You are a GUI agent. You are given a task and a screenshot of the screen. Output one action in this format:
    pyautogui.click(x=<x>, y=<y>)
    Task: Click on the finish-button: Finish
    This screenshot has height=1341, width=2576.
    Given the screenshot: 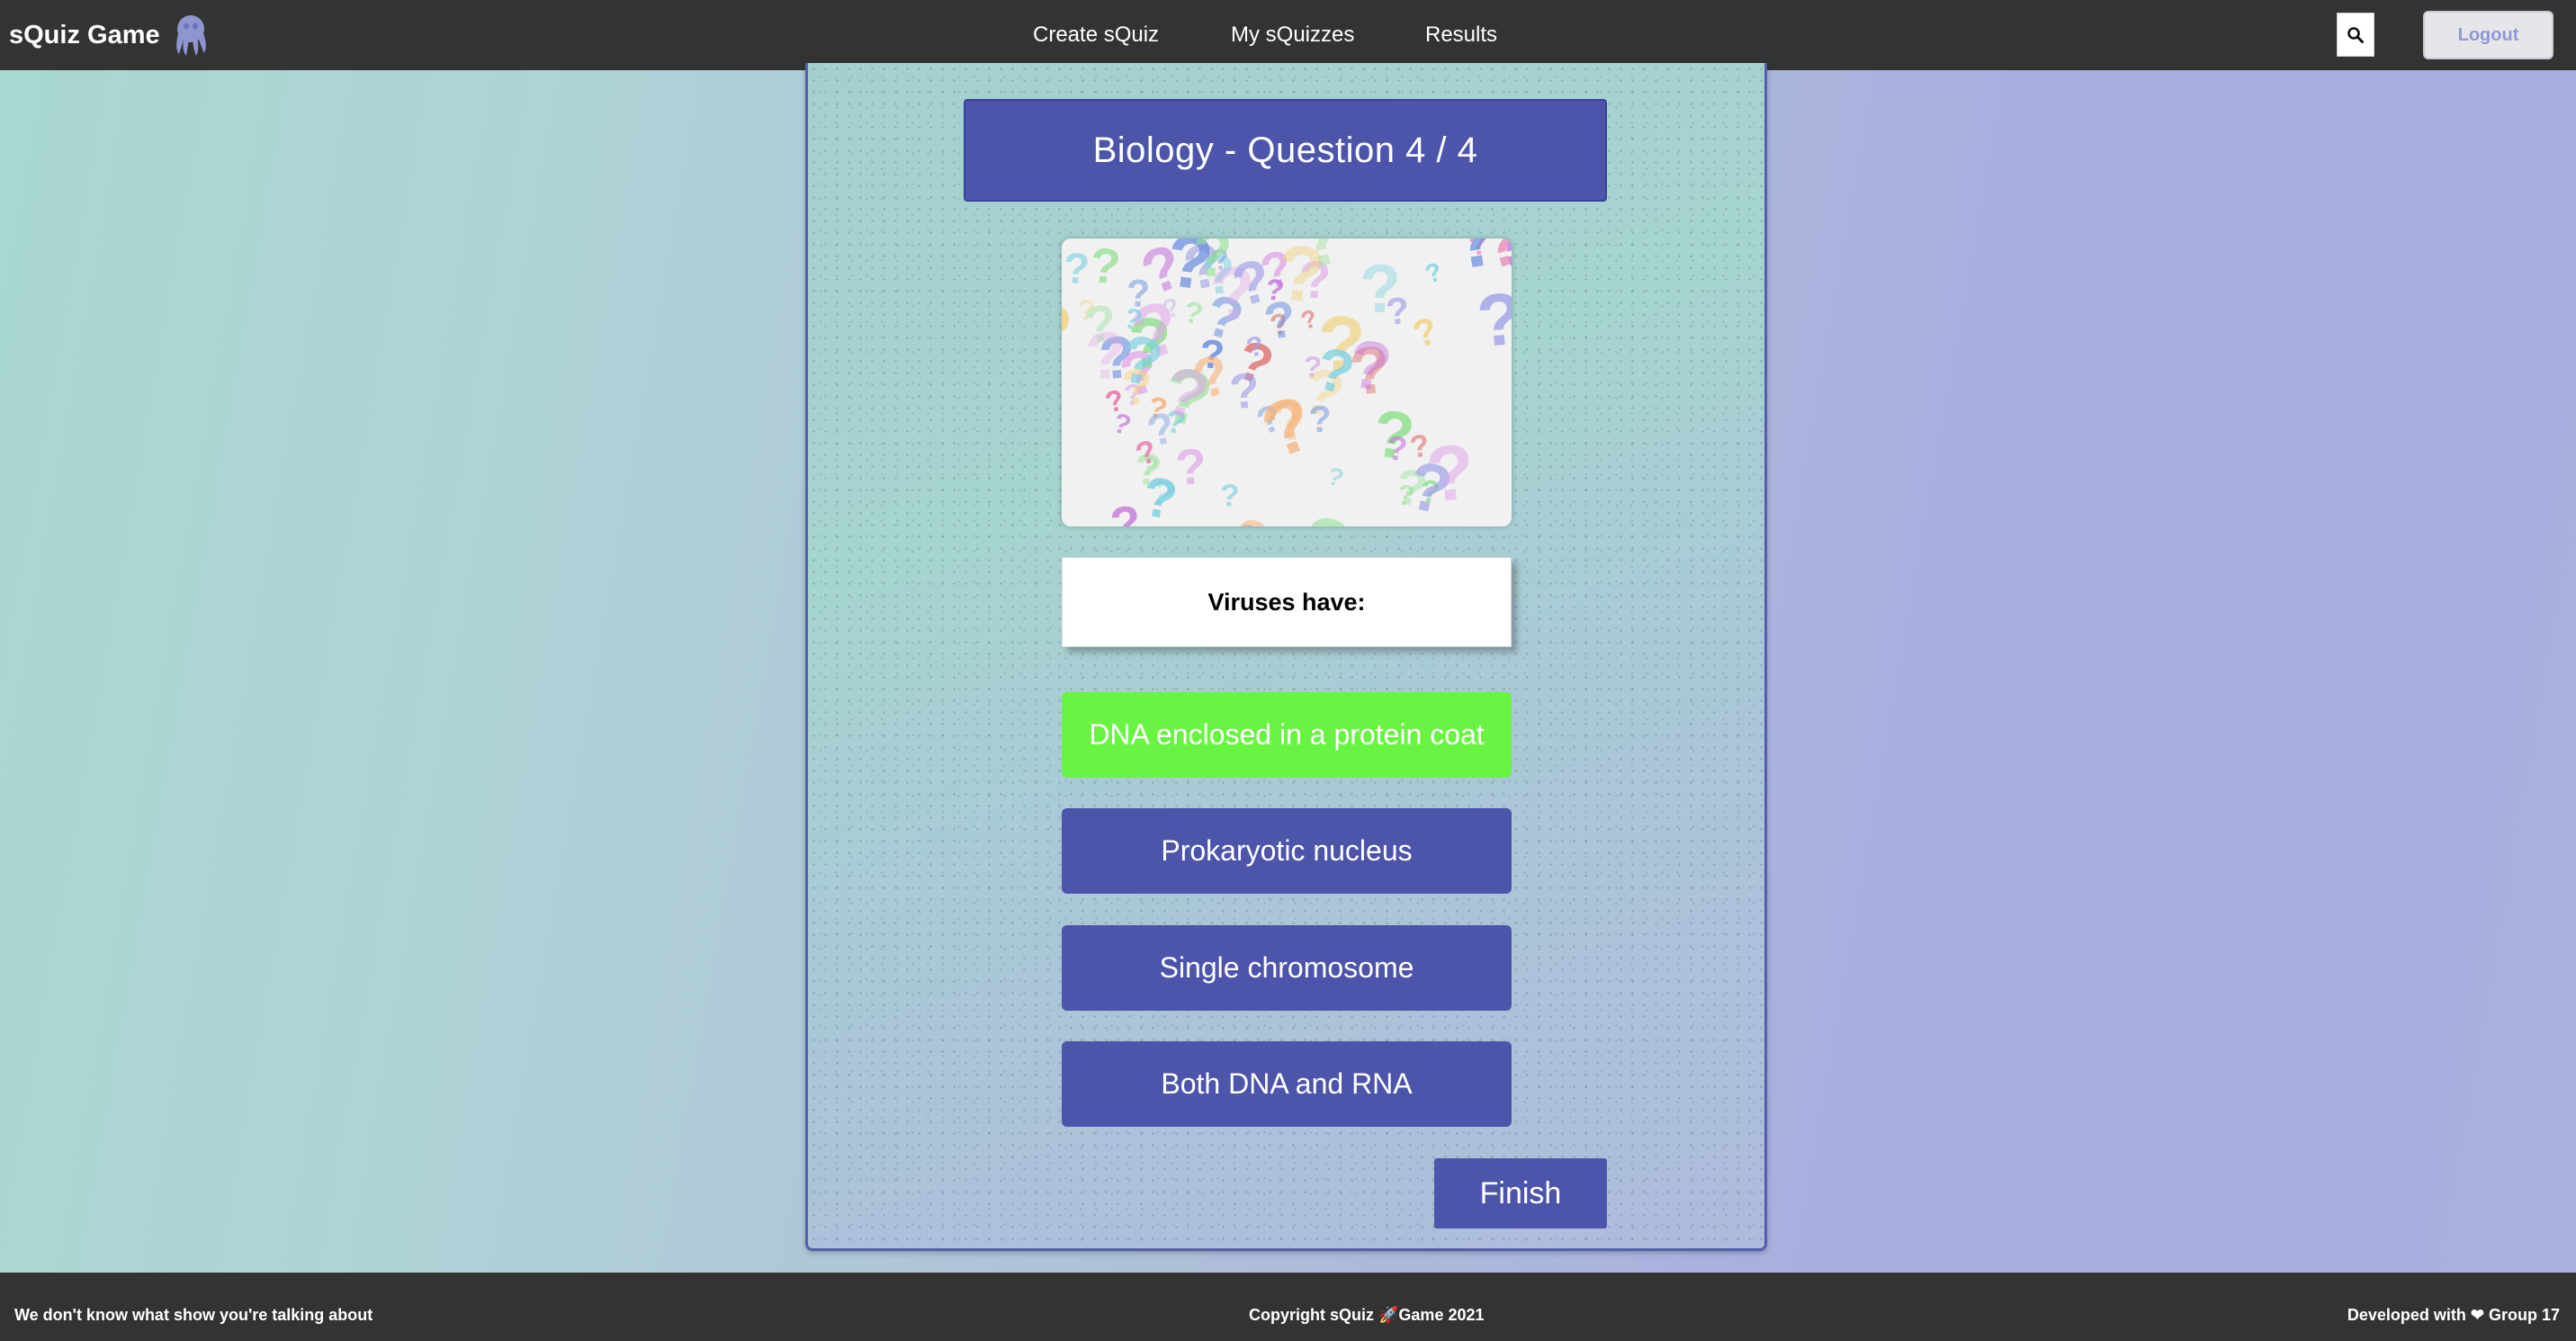 What is the action you would take?
    pyautogui.click(x=1521, y=1193)
    